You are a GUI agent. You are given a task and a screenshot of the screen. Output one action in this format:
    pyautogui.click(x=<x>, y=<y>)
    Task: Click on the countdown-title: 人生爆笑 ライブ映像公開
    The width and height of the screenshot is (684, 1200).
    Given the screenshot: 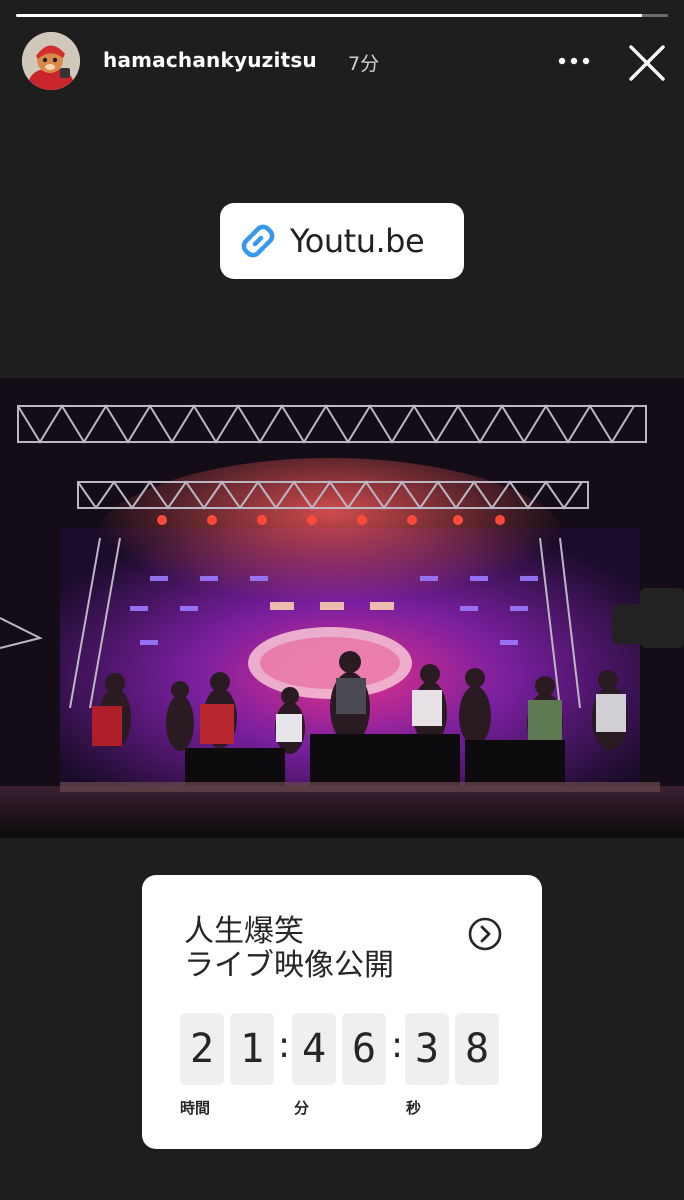 What is the action you would take?
    pyautogui.click(x=289, y=949)
    